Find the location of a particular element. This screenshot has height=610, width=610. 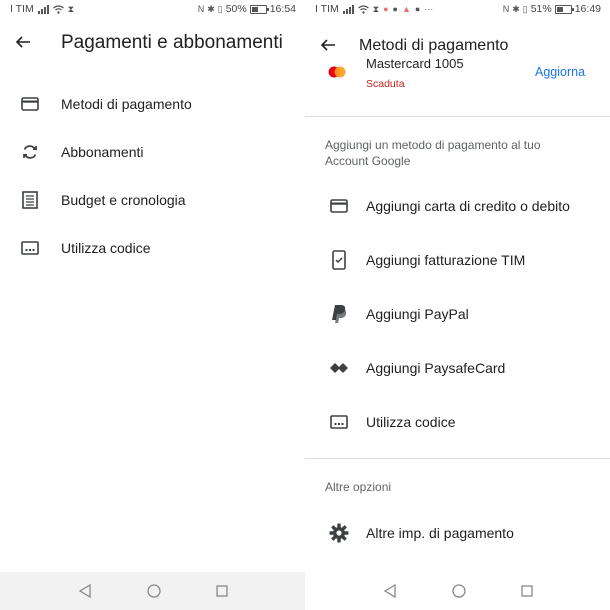

paypal-icon is located at coordinates (339, 314).